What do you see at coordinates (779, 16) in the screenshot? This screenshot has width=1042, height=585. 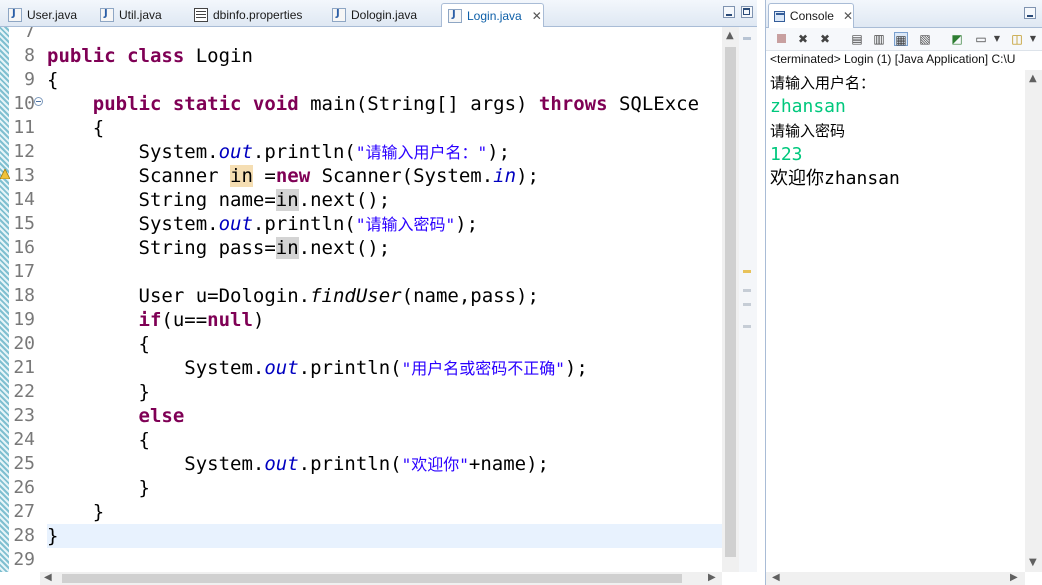 I see `console-icon` at bounding box center [779, 16].